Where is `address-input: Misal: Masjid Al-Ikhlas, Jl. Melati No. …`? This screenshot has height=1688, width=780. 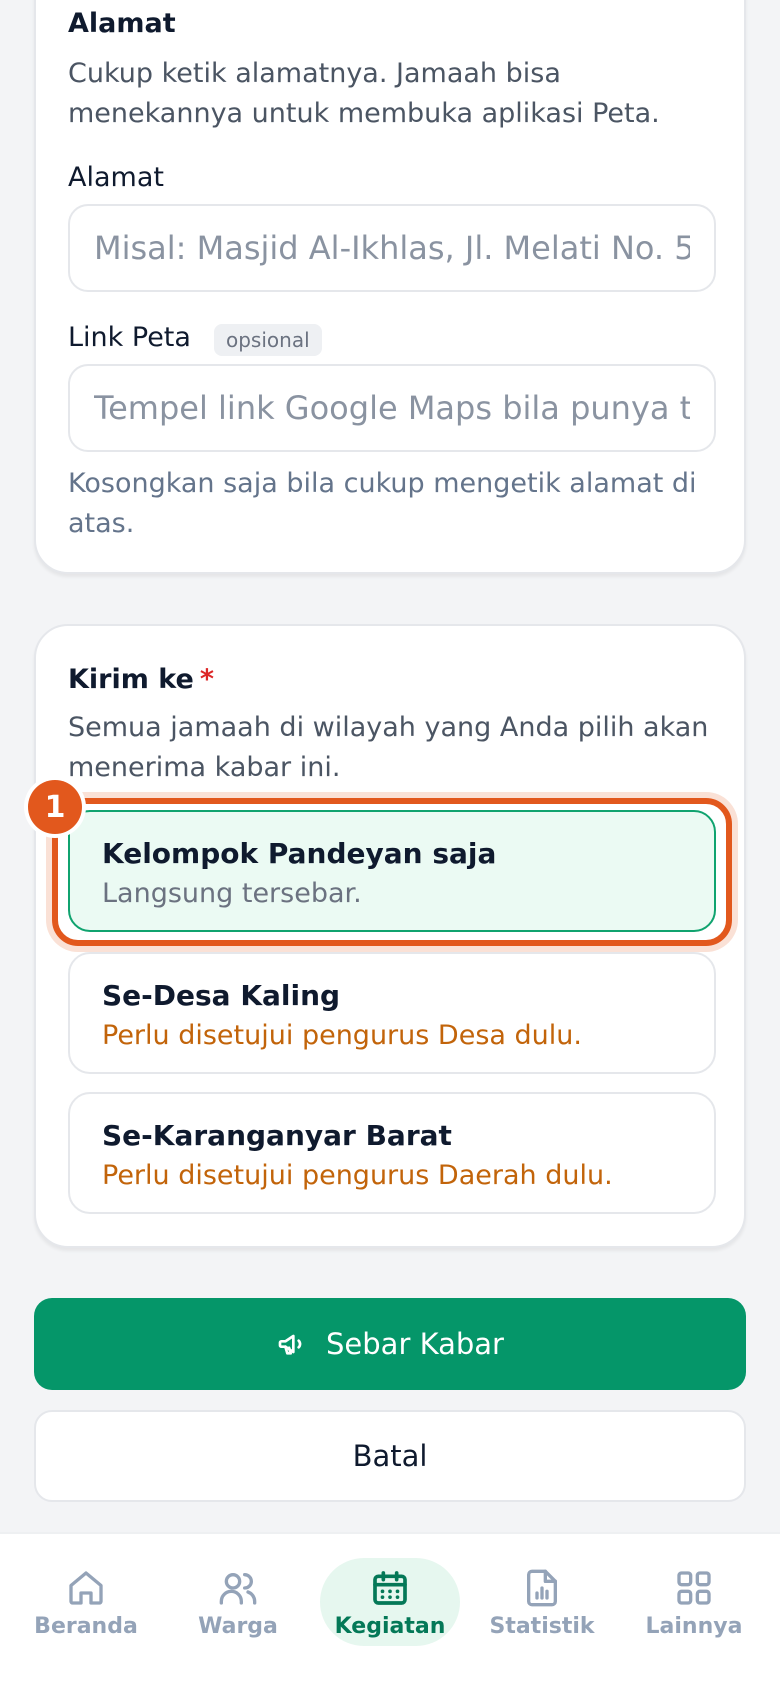 address-input: Misal: Masjid Al-Ikhlas, Jl. Melati No. … is located at coordinates (392, 248).